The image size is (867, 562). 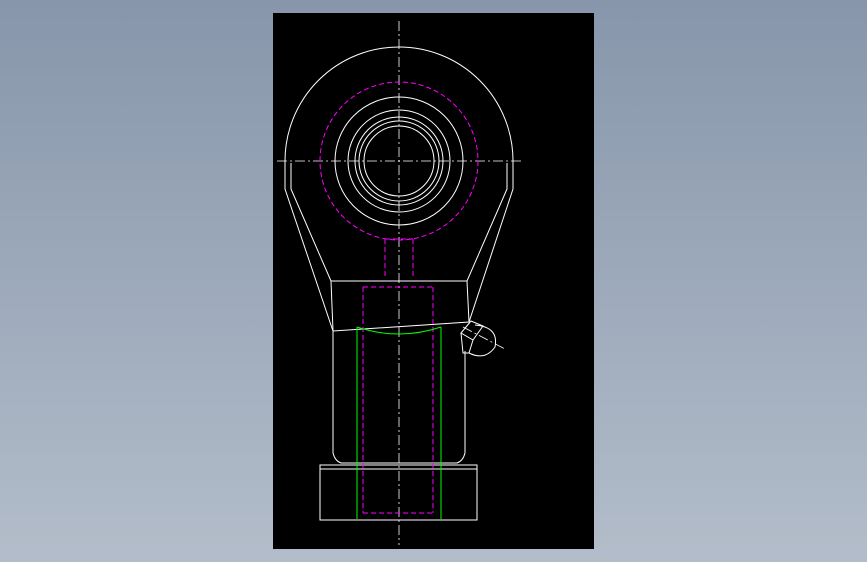 What do you see at coordinates (398, 400) in the screenshot?
I see `thread-bore-hidden` at bounding box center [398, 400].